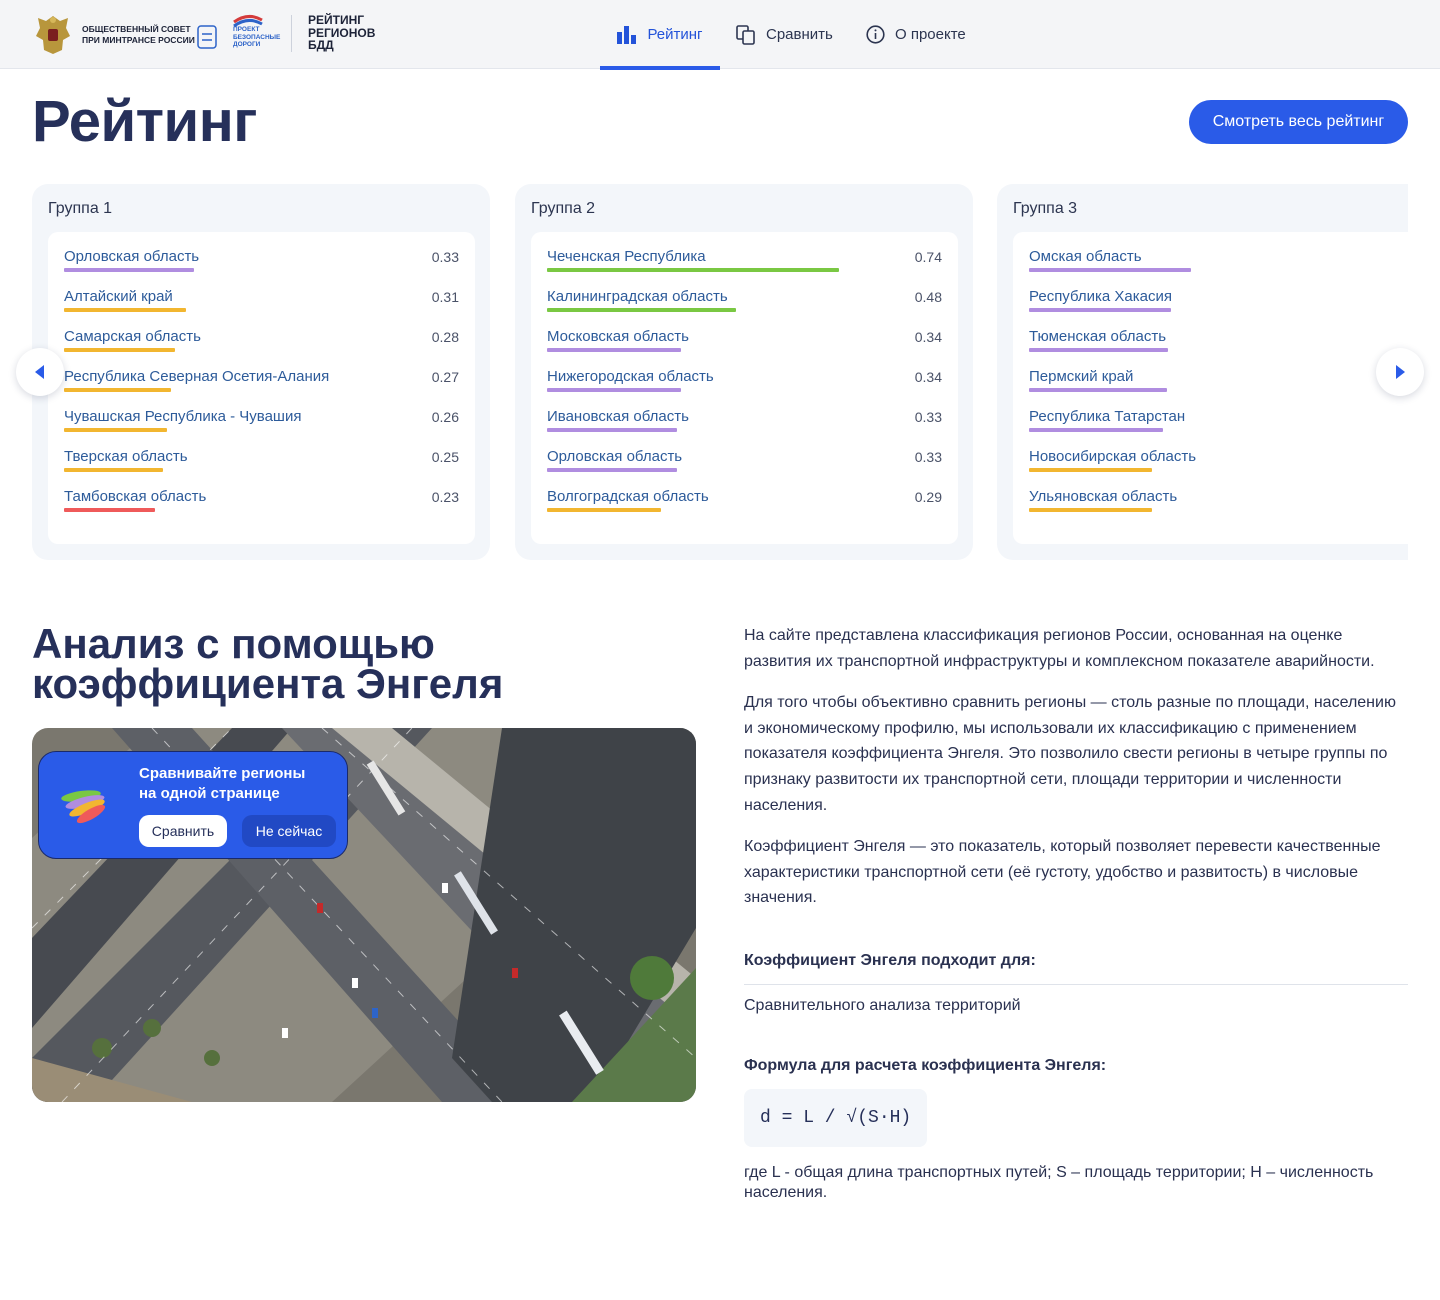 The image size is (1440, 1300). Describe the element at coordinates (261, 428) in the screenshot. I see `region-row: Чувашская Республика - Чувашия 0.26` at that location.